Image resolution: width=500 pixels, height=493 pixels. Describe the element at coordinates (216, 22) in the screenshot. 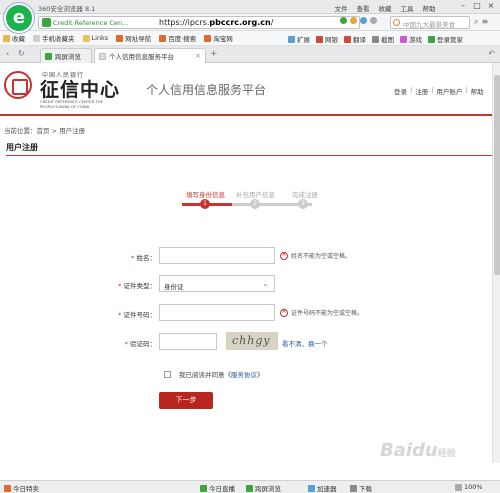

I see `url-text: https://ipcrs.pbccrc.org.cn/` at that location.